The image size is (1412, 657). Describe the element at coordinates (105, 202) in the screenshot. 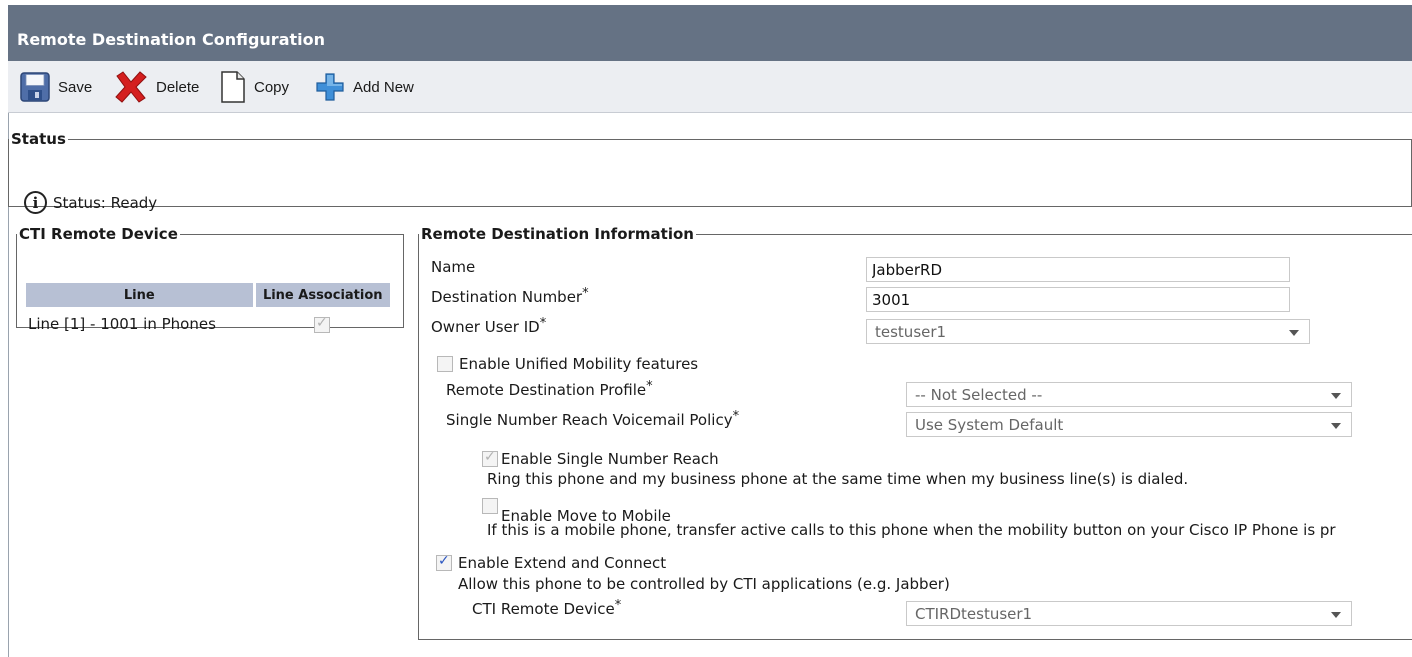

I see `status-text: Status: Ready` at that location.